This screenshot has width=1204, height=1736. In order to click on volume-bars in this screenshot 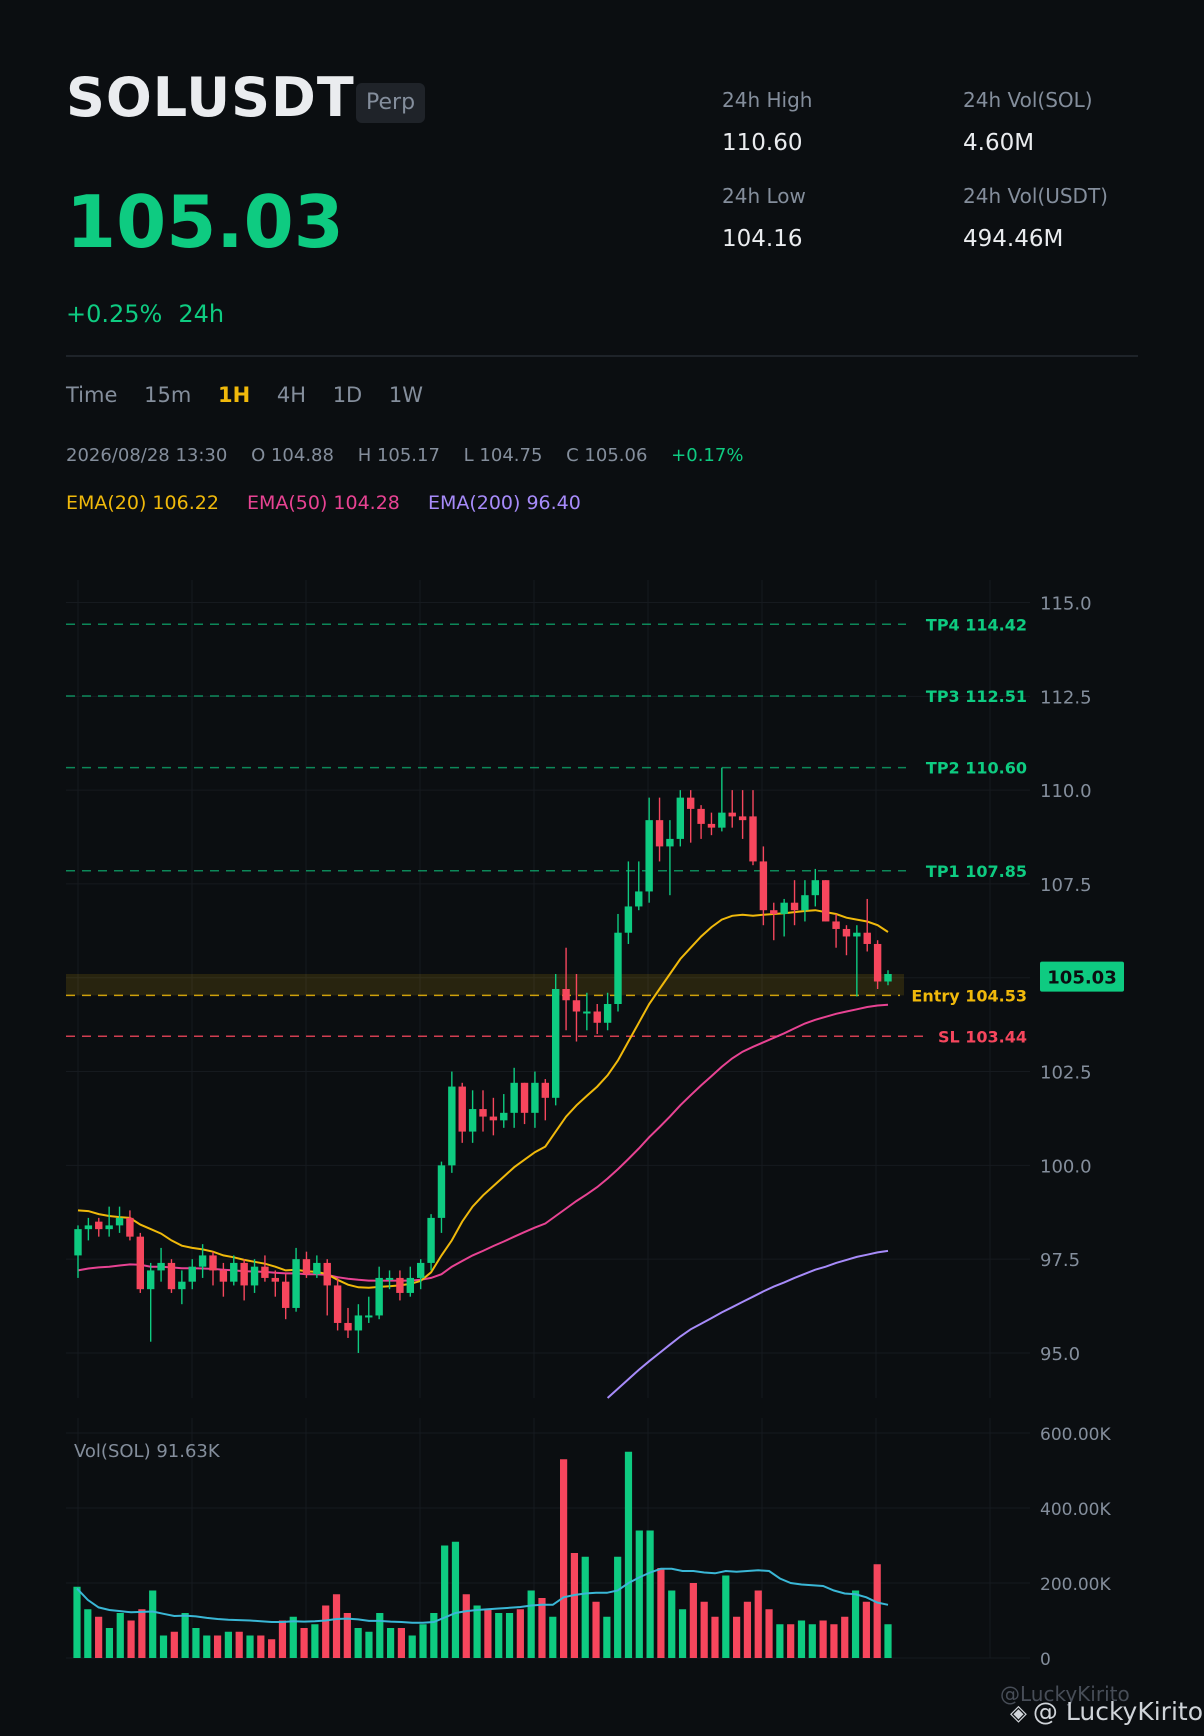, I will do `click(482, 1554)`.